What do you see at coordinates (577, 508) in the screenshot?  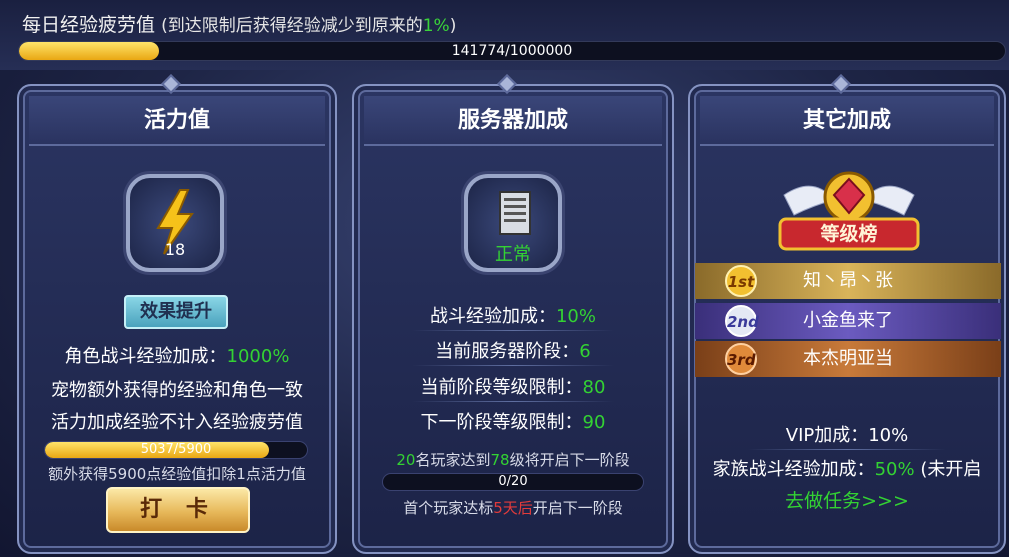 I see `first-note-suffix: 开启下一阶段` at bounding box center [577, 508].